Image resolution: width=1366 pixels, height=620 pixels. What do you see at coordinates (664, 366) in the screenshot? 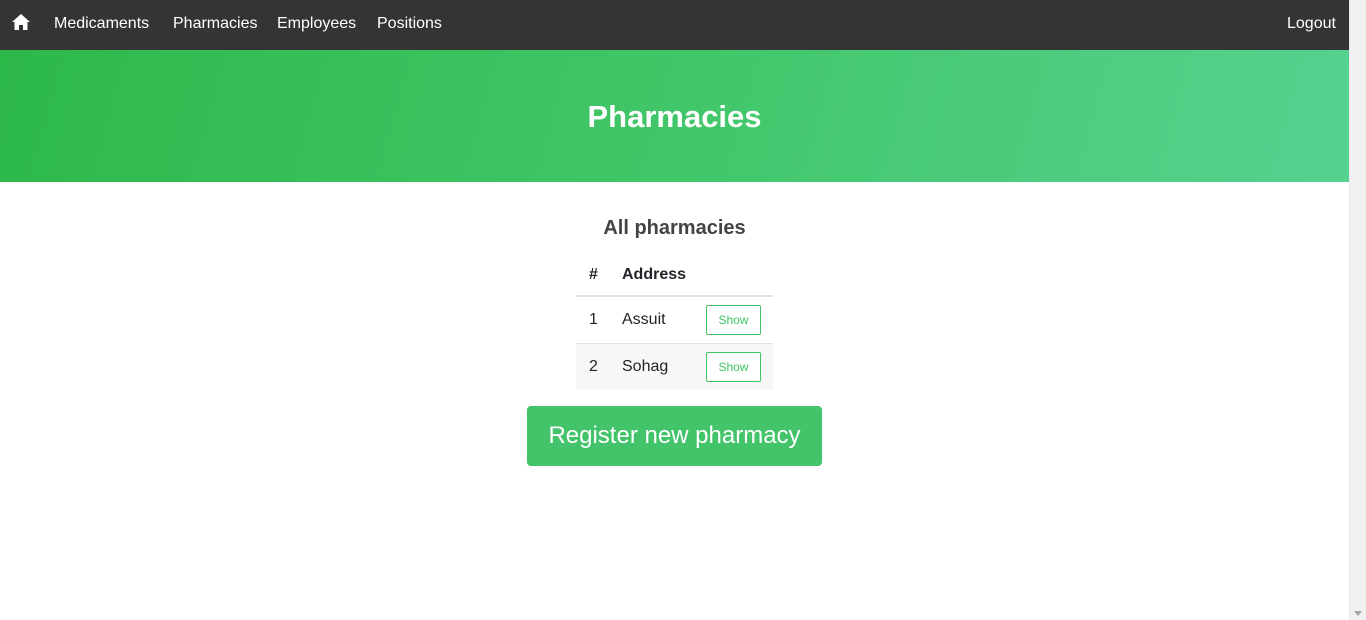
I see `row-address: Sohag` at bounding box center [664, 366].